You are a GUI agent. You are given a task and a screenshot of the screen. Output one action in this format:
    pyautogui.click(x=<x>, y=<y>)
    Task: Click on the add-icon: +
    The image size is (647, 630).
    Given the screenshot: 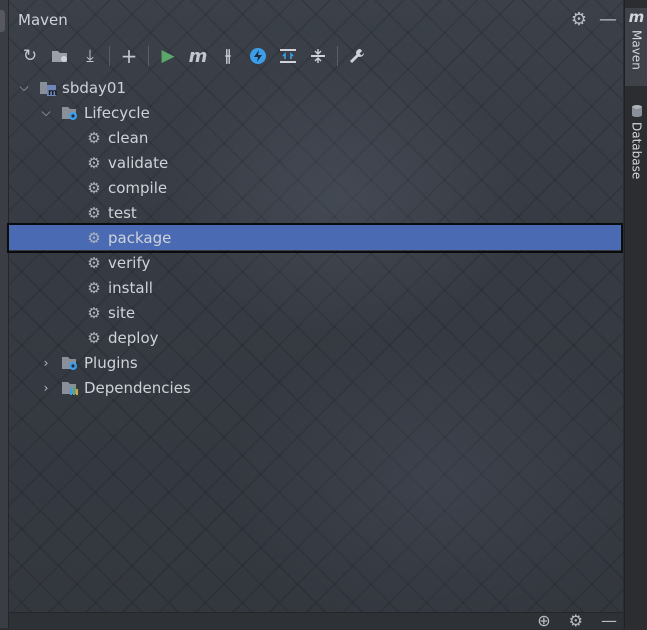 What is the action you would take?
    pyautogui.click(x=129, y=56)
    